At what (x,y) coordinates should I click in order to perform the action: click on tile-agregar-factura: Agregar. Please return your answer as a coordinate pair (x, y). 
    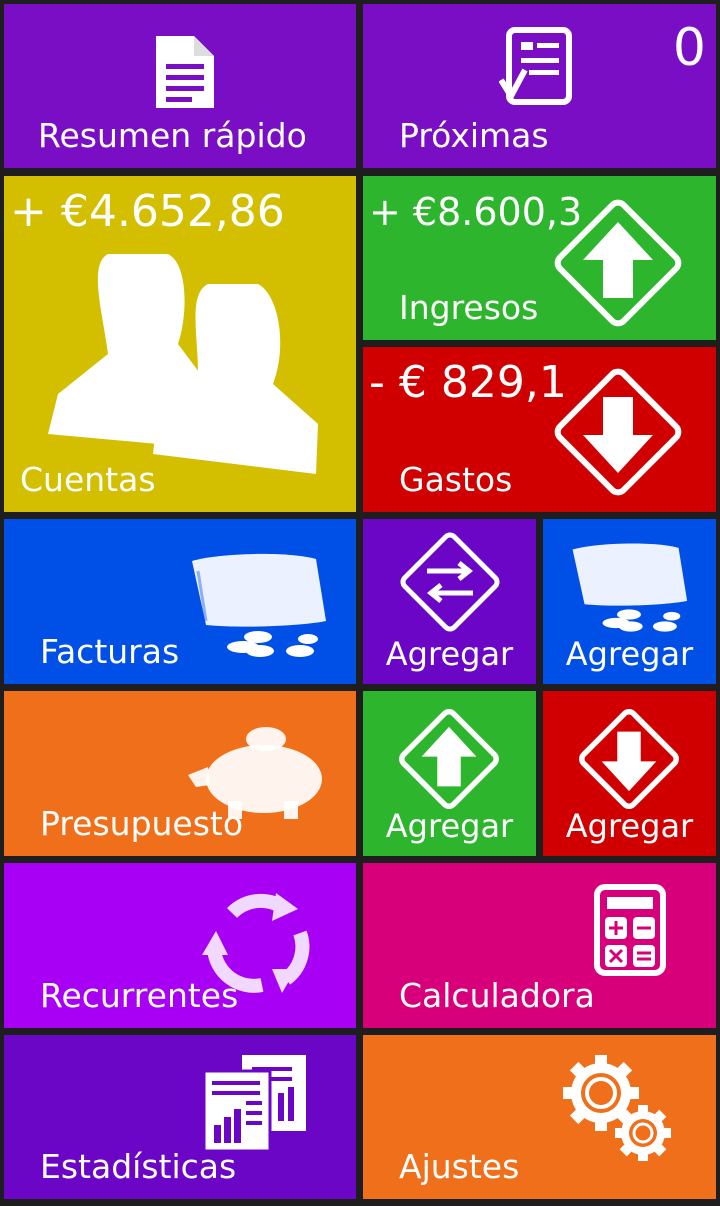
    Looking at the image, I should click on (629, 601).